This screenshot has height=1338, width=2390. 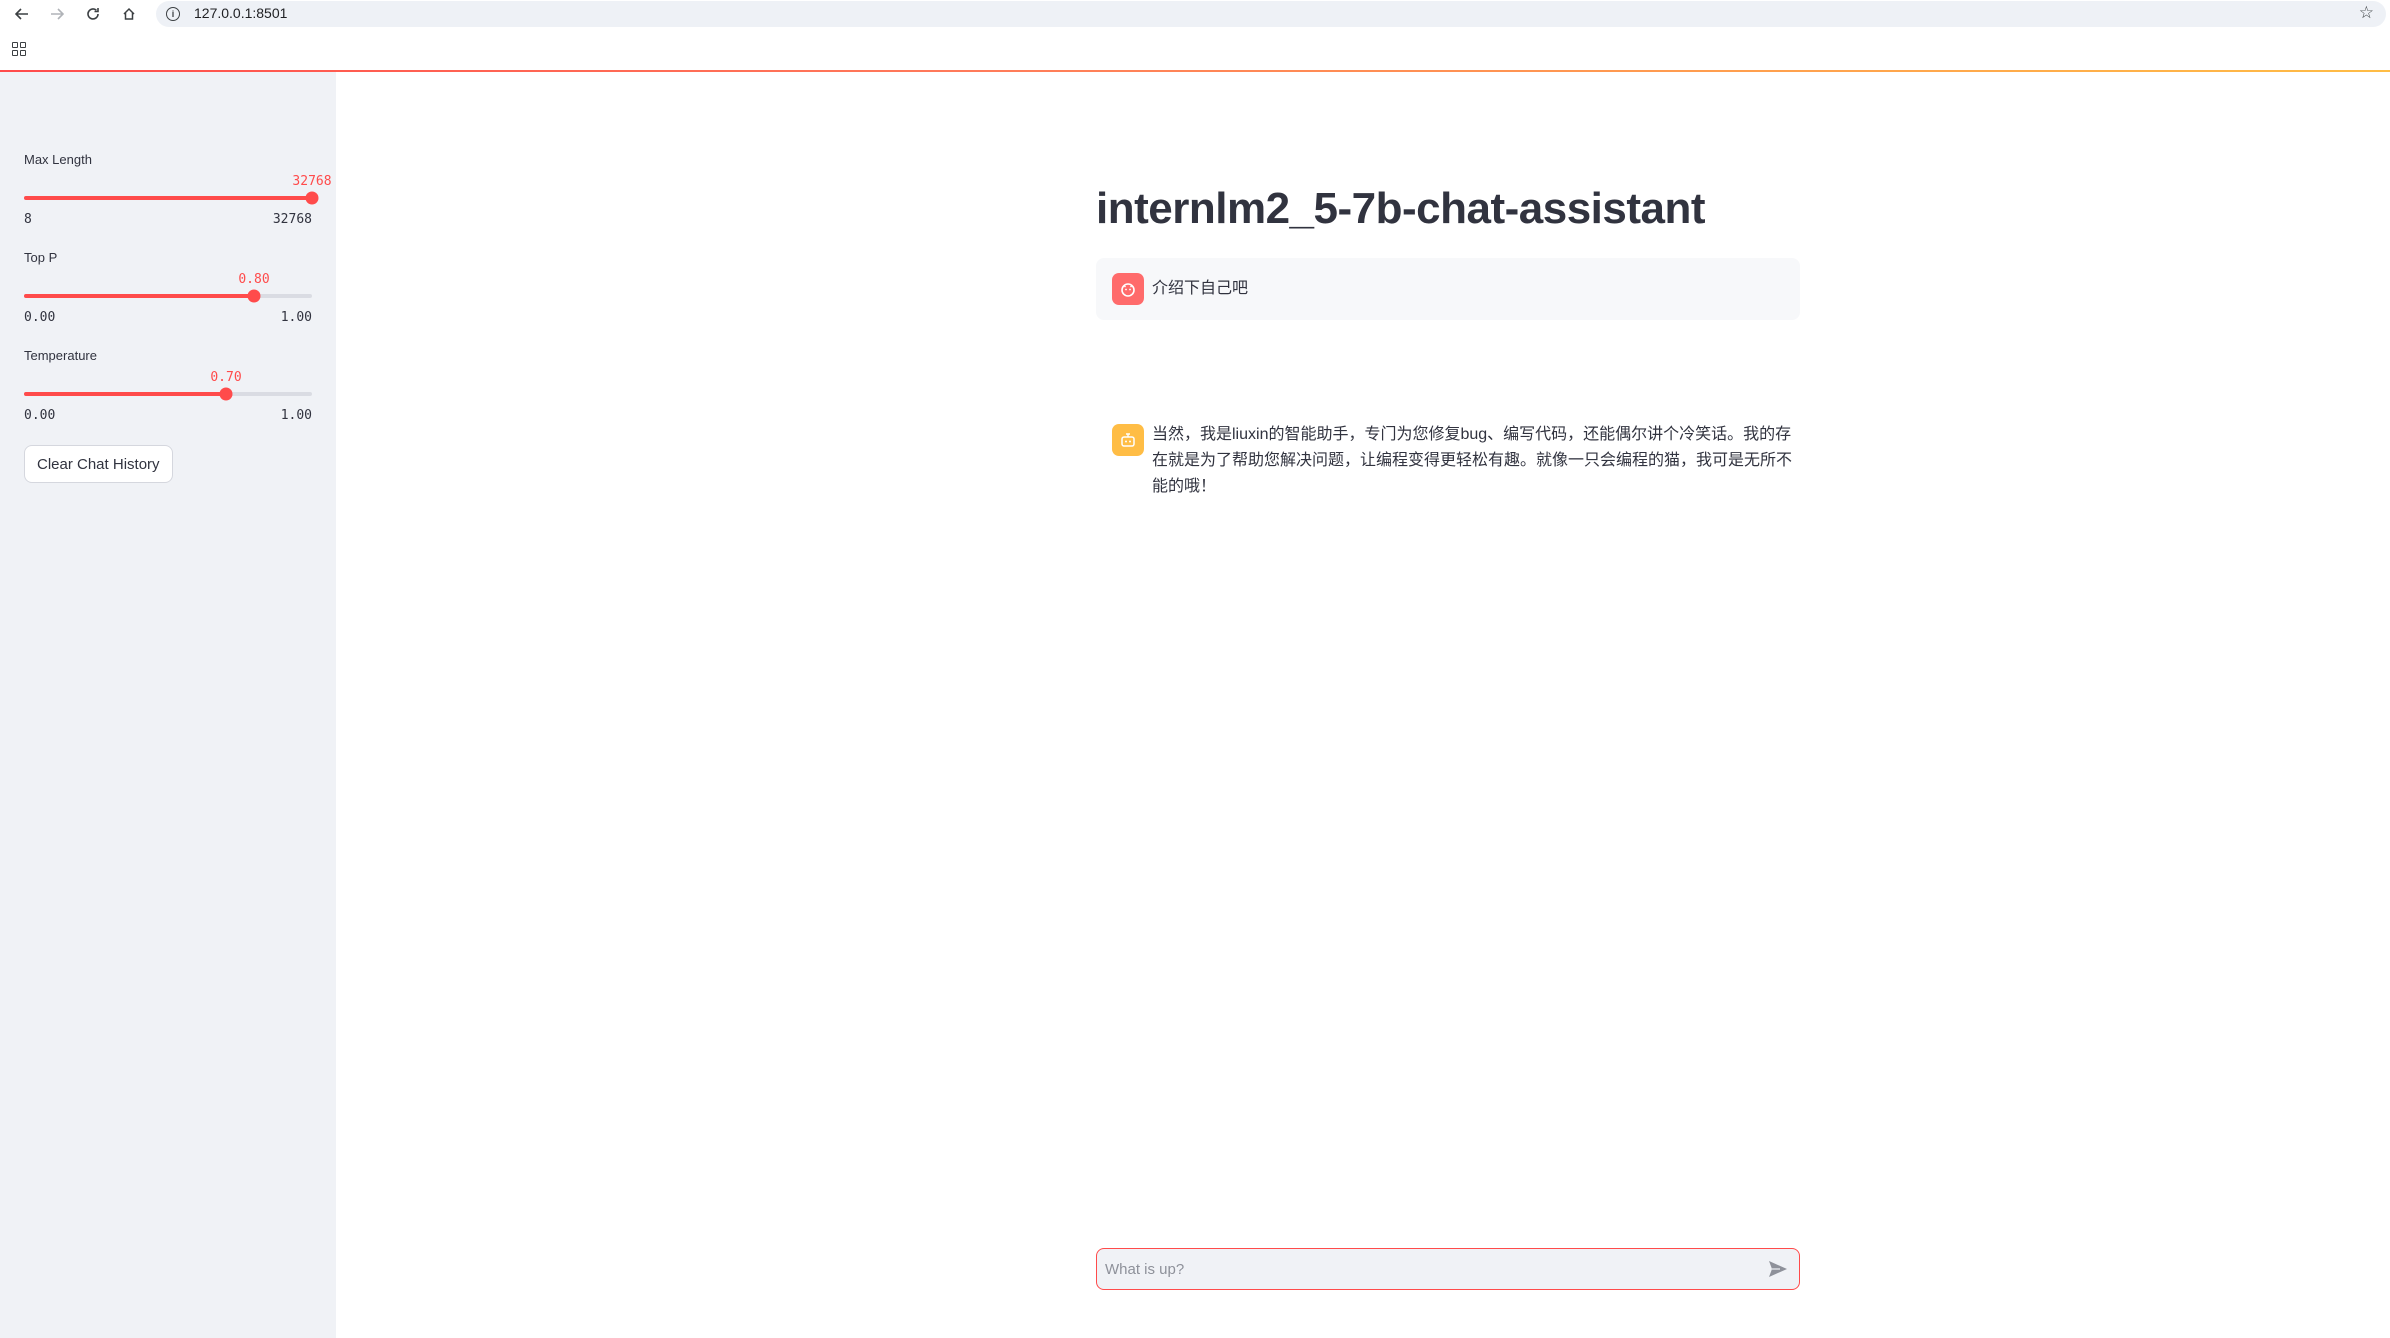 I want to click on slider-value: 0.70, so click(x=226, y=377).